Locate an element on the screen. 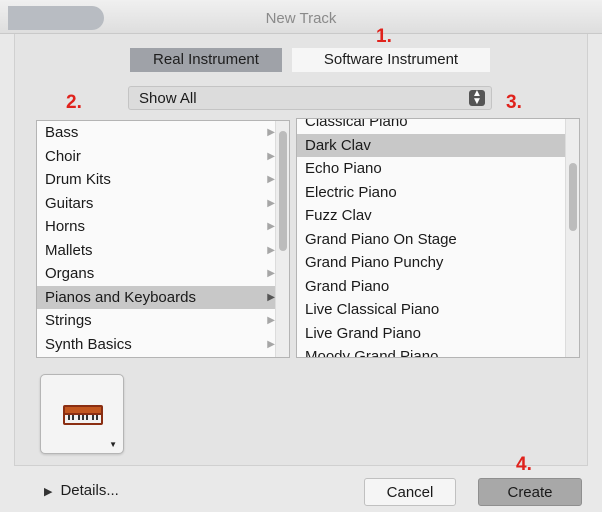  preset-label: Live Classical Piano is located at coordinates (372, 309).